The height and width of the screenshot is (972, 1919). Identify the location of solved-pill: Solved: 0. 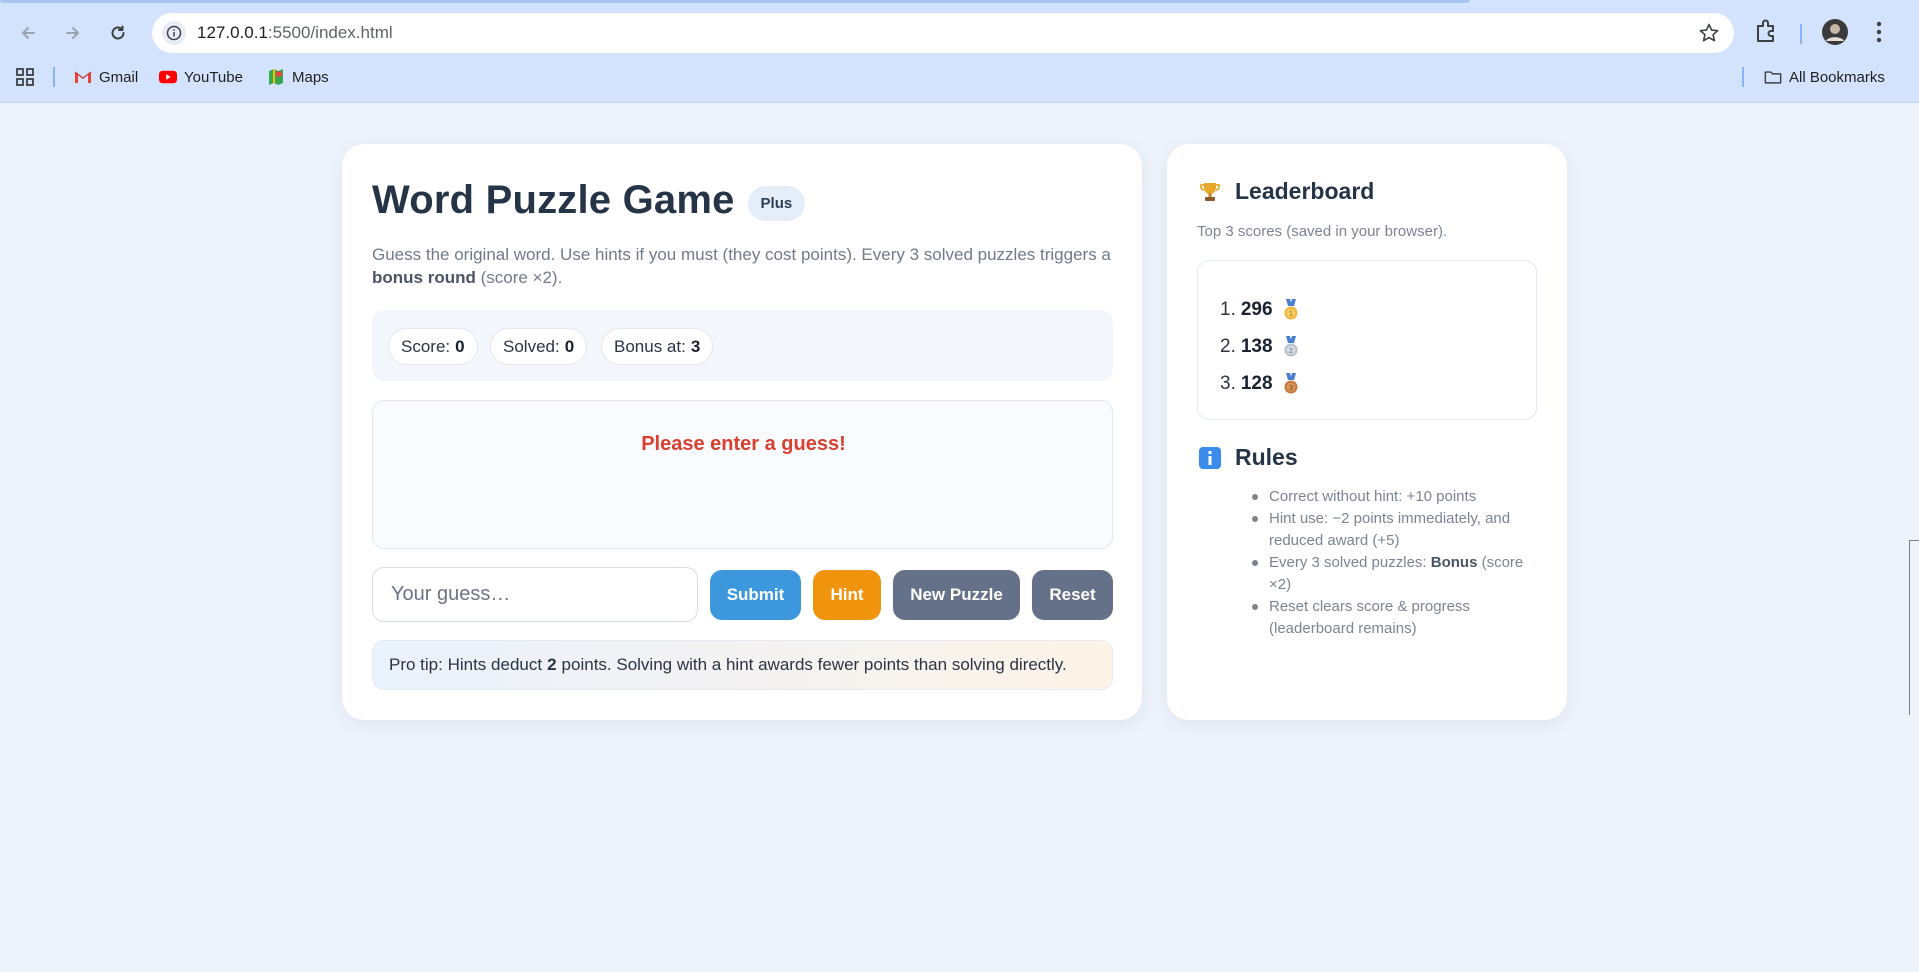
(539, 346).